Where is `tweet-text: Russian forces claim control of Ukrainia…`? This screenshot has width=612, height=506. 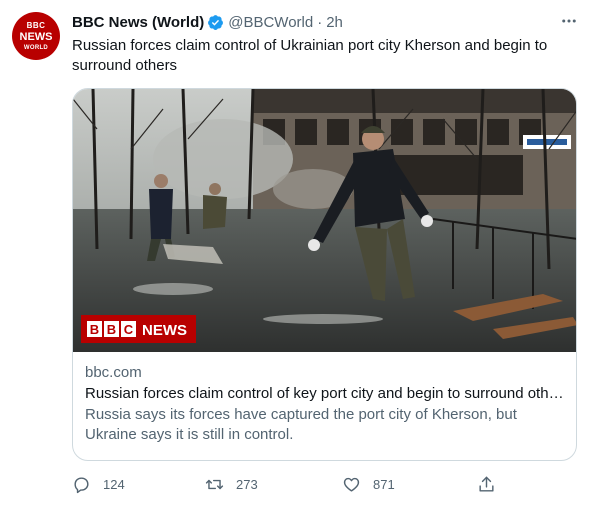
tweet-text: Russian forces claim control of Ukrainia… is located at coordinates (310, 55).